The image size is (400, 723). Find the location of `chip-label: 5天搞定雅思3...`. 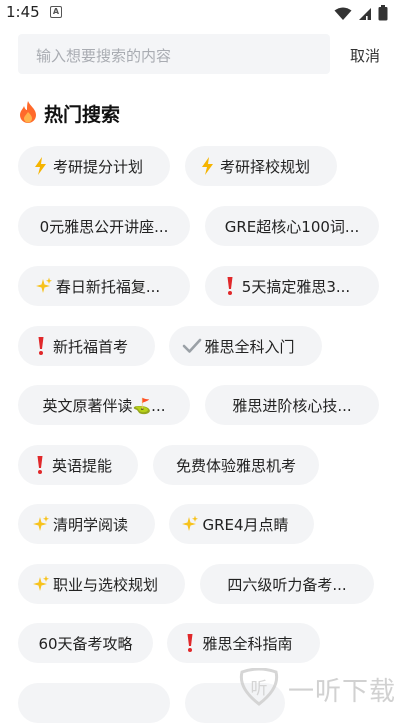

chip-label: 5天搞定雅思3... is located at coordinates (296, 286).